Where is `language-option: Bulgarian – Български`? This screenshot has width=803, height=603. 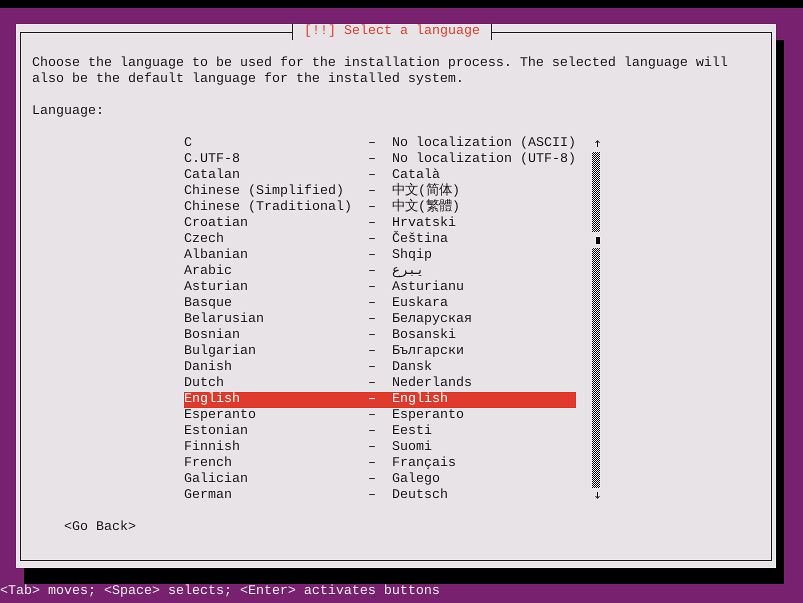
language-option: Bulgarian – Български is located at coordinates (380, 352).